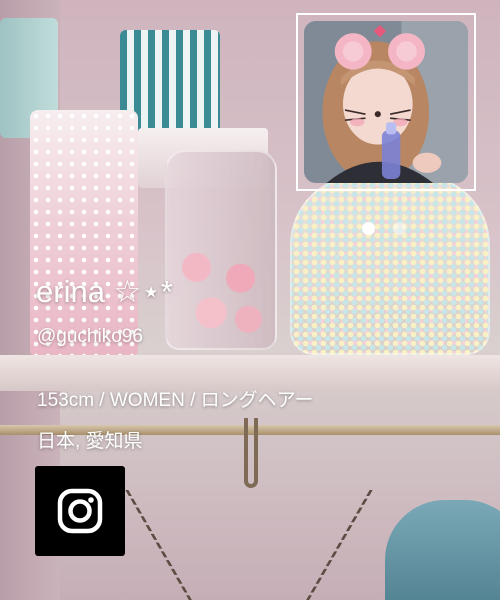  Describe the element at coordinates (104, 291) in the screenshot. I see `profile-display-name: erina ☆⋆*` at that location.